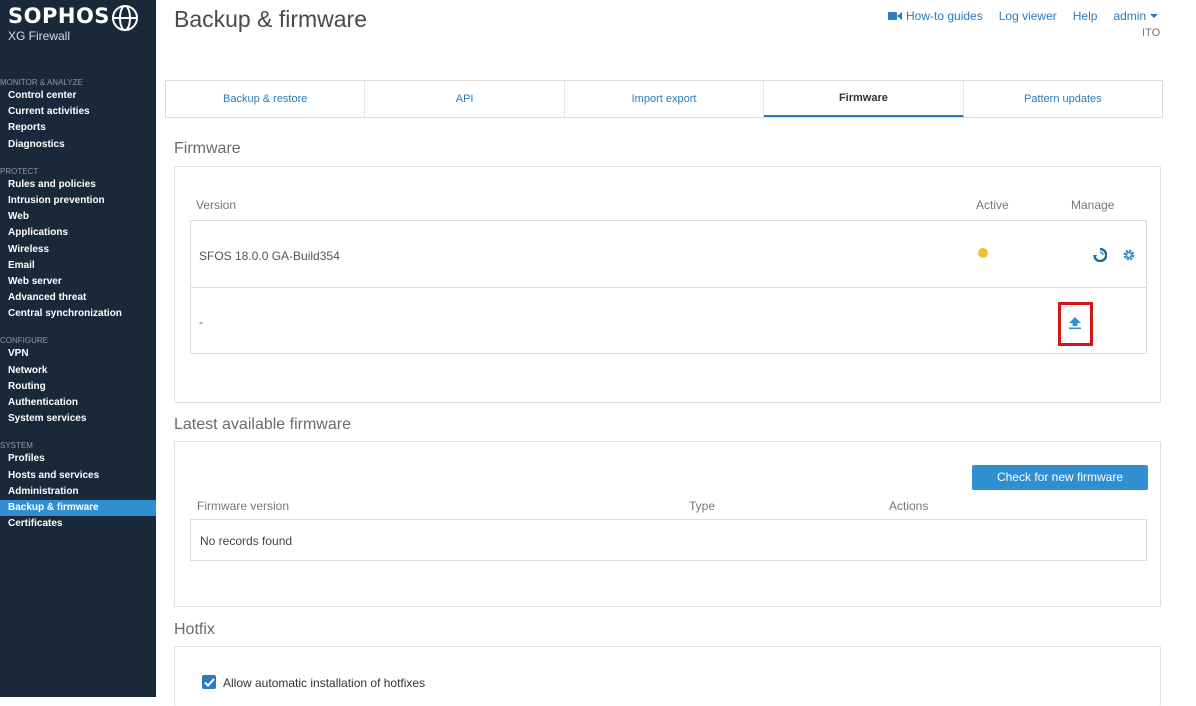 This screenshot has height=706, width=1196. Describe the element at coordinates (78, 524) in the screenshot. I see `sidebar-item-certificates: Certificates` at that location.